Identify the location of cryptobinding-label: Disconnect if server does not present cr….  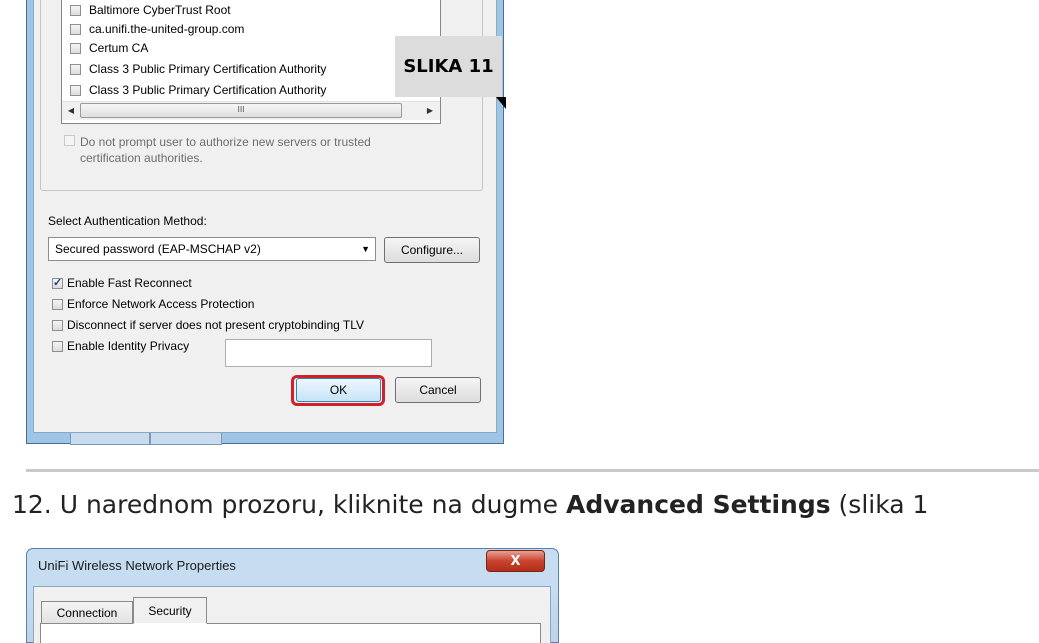
(216, 325).